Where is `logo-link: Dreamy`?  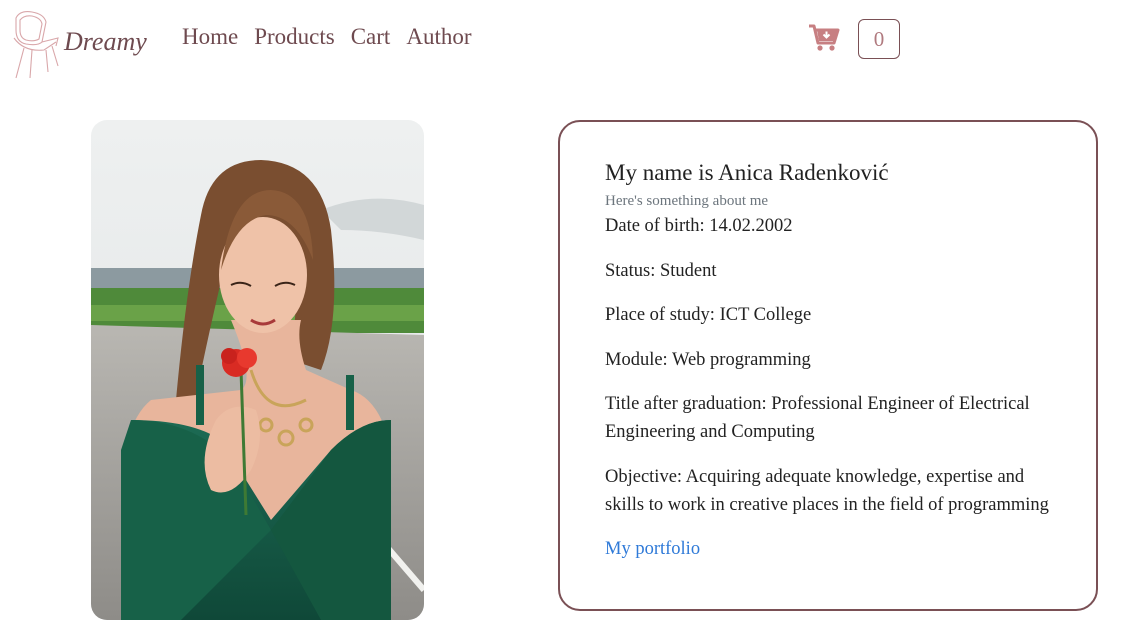 logo-link: Dreamy is located at coordinates (79, 44).